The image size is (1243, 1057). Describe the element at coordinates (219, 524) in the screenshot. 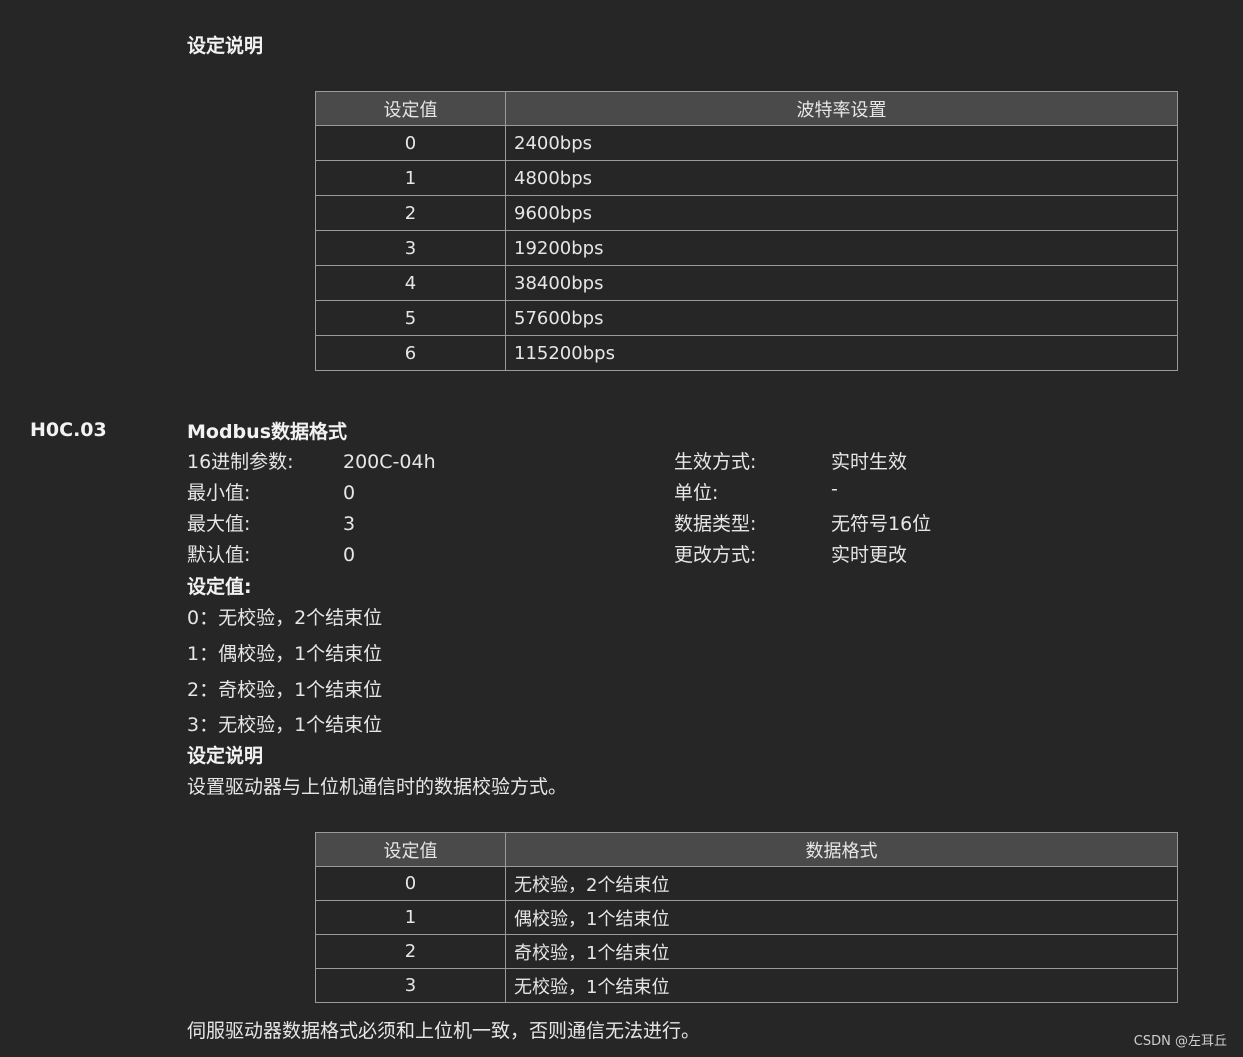

I see `field-label-max: 最大值:` at that location.